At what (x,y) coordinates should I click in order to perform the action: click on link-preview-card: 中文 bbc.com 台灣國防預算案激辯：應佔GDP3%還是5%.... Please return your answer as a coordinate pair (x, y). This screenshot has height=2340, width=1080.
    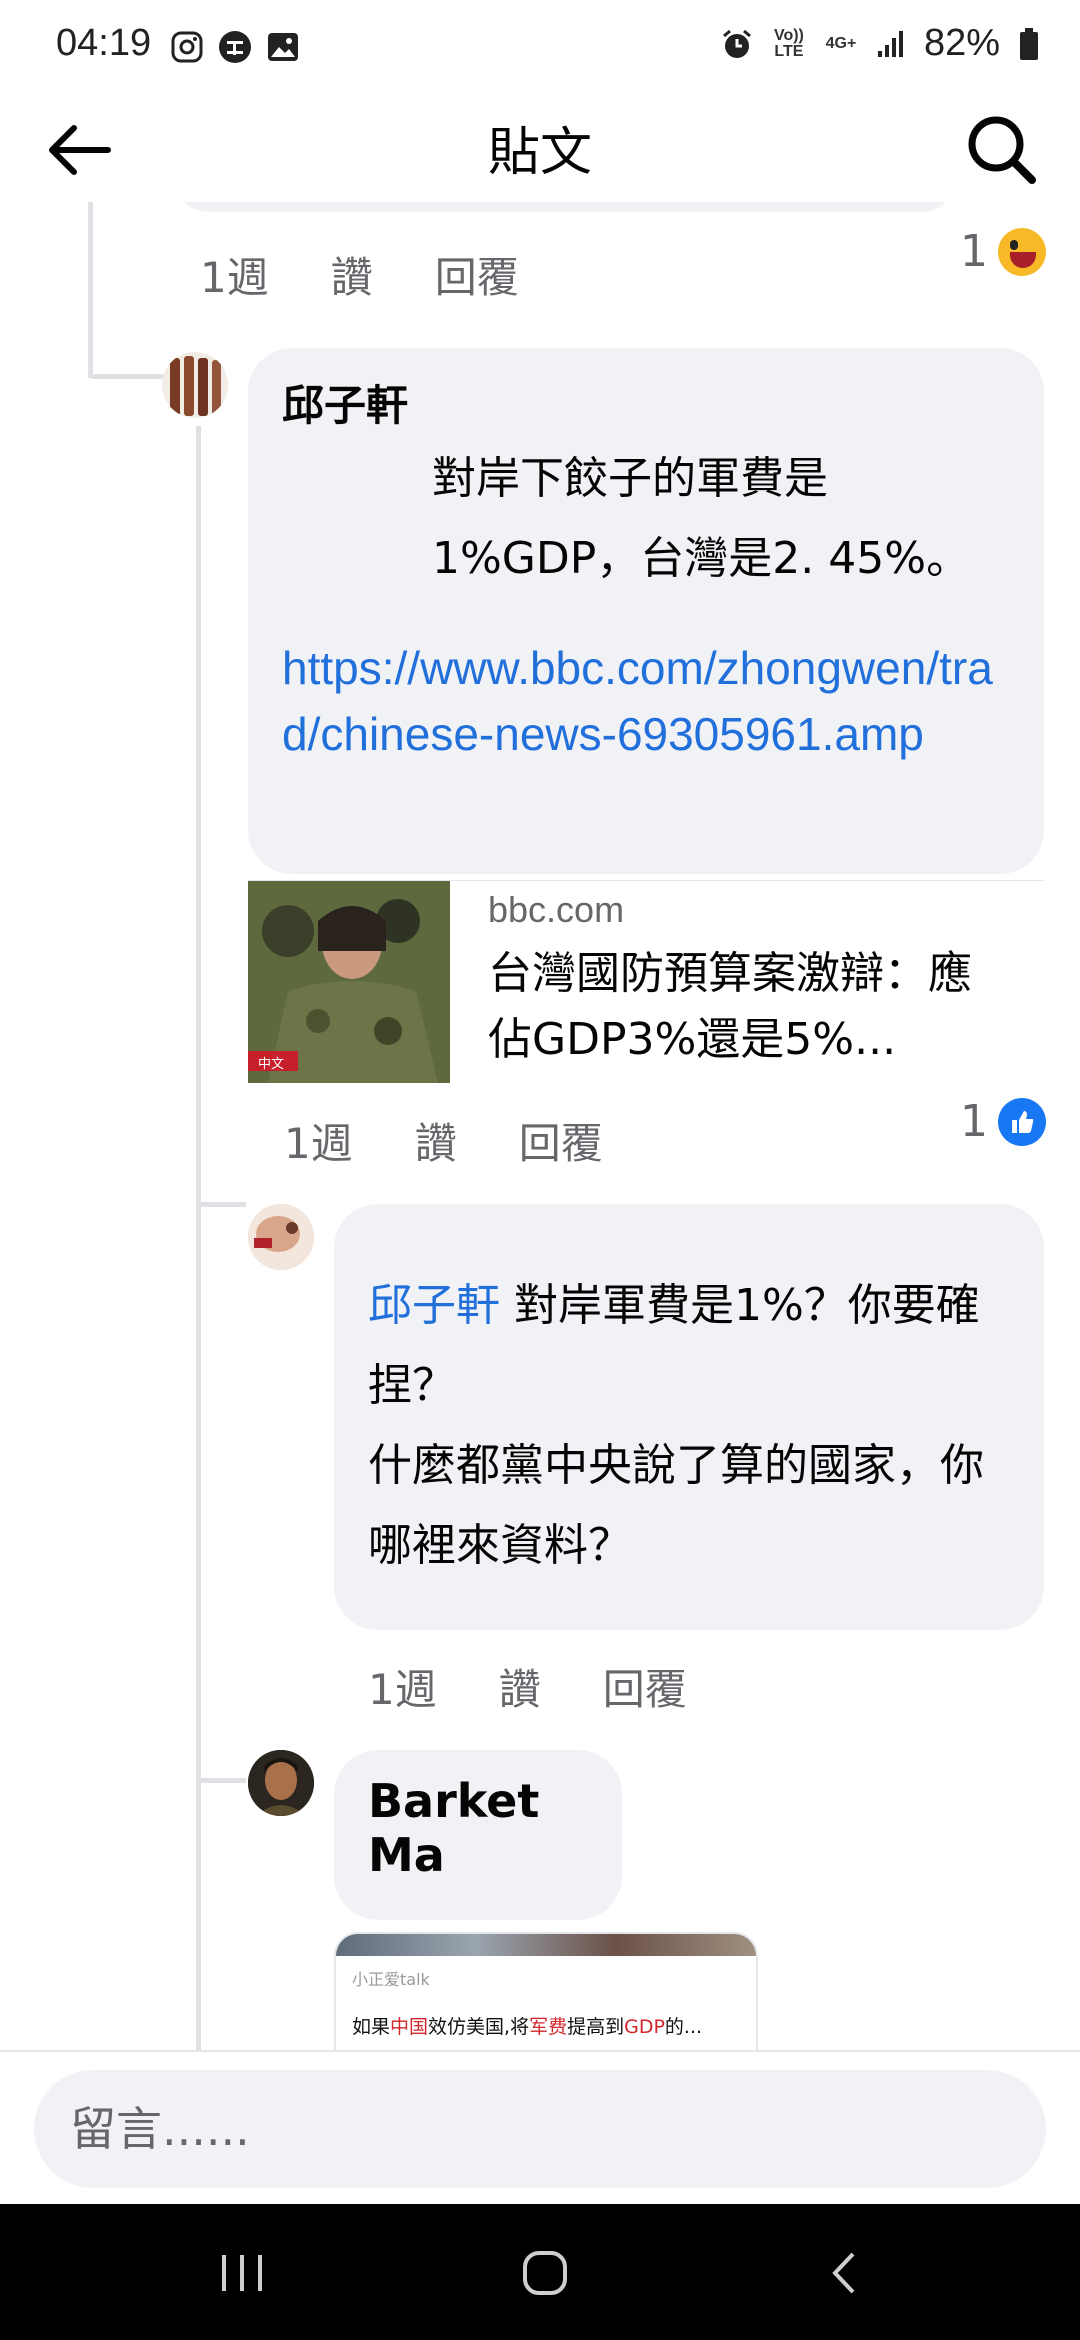
    Looking at the image, I should click on (646, 981).